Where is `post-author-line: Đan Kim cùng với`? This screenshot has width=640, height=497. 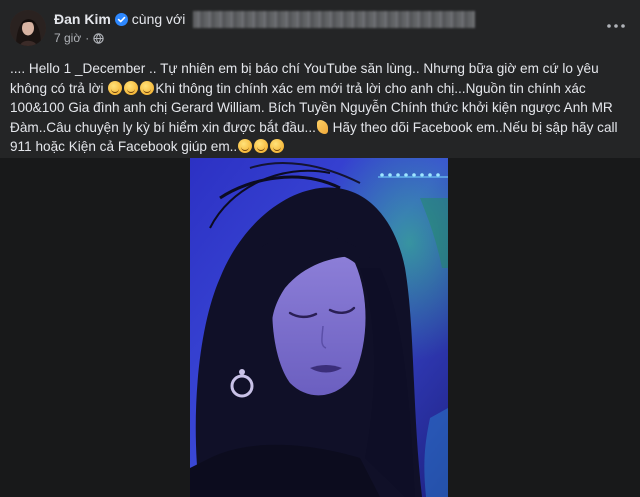 post-author-line: Đan Kim cùng với is located at coordinates (265, 19).